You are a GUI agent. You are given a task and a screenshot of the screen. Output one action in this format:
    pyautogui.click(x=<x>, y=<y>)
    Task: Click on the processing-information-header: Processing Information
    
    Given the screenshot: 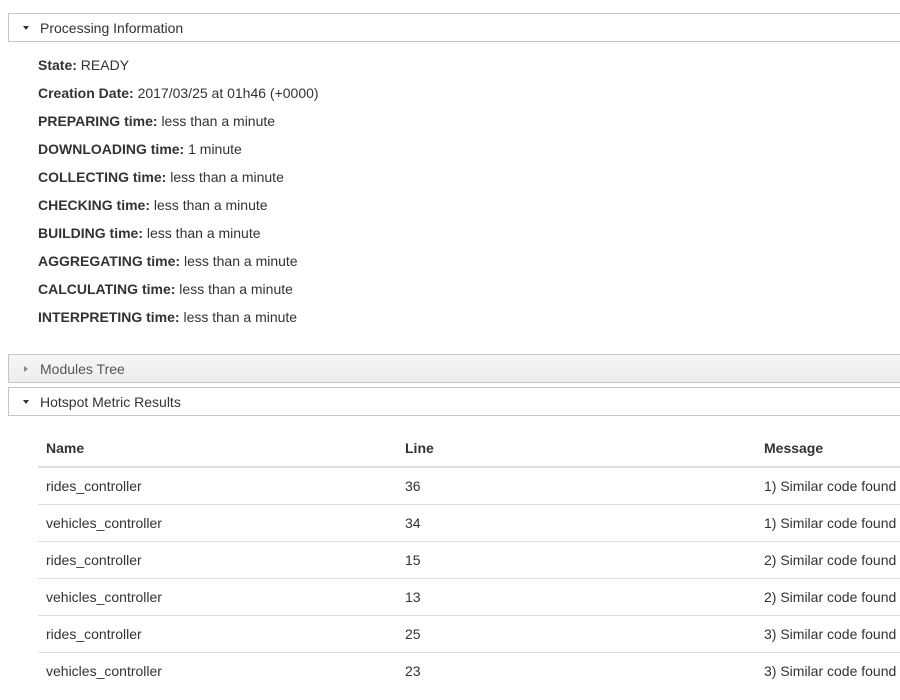 What is the action you would take?
    pyautogui.click(x=454, y=27)
    